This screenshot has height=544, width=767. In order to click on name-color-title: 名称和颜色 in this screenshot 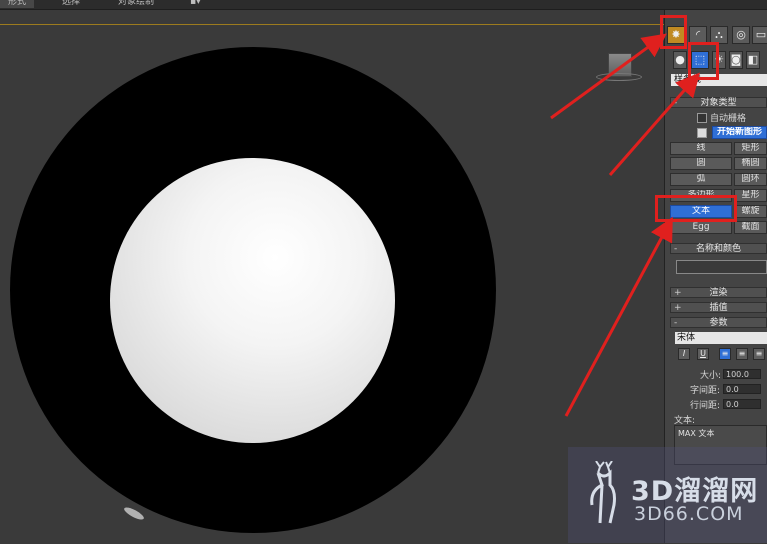, I will do `click(718, 249)`.